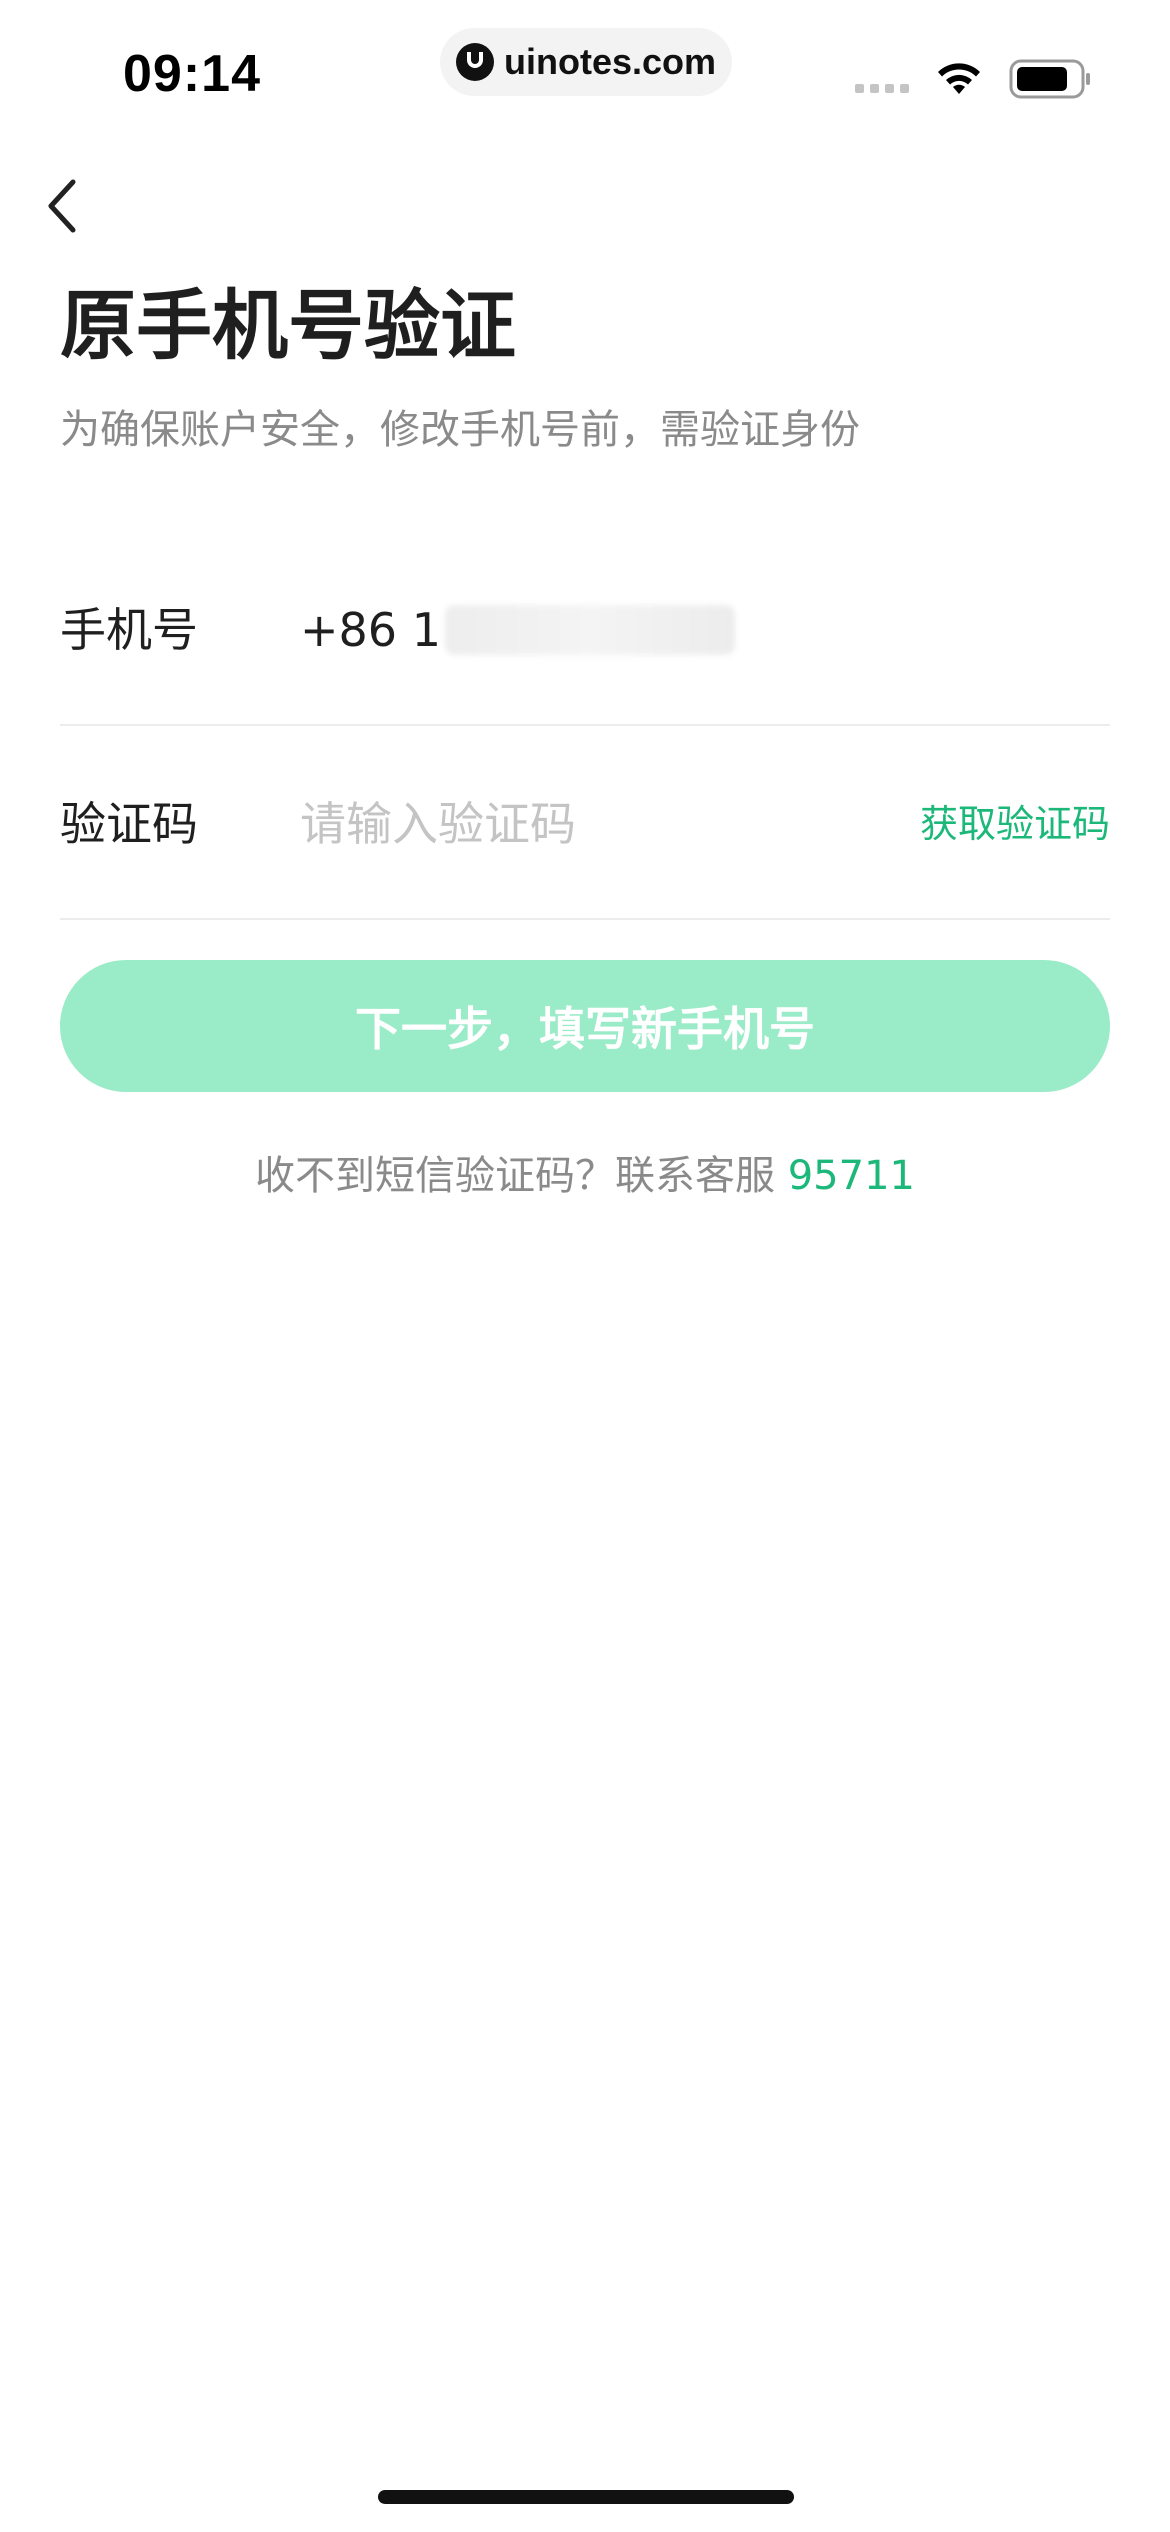 Image resolution: width=1170 pixels, height=2532 pixels. I want to click on get-code-button: 获取验证码, so click(1015, 824).